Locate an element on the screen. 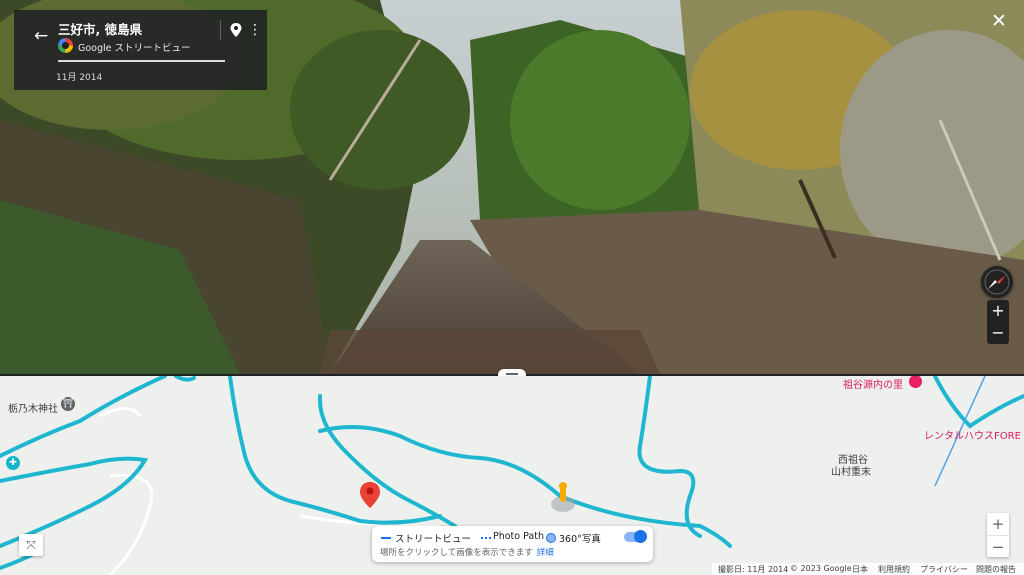 Image resolution: width=1024 pixels, height=575 pixels. street-view-service-label: Google ストリートビュー is located at coordinates (134, 48).